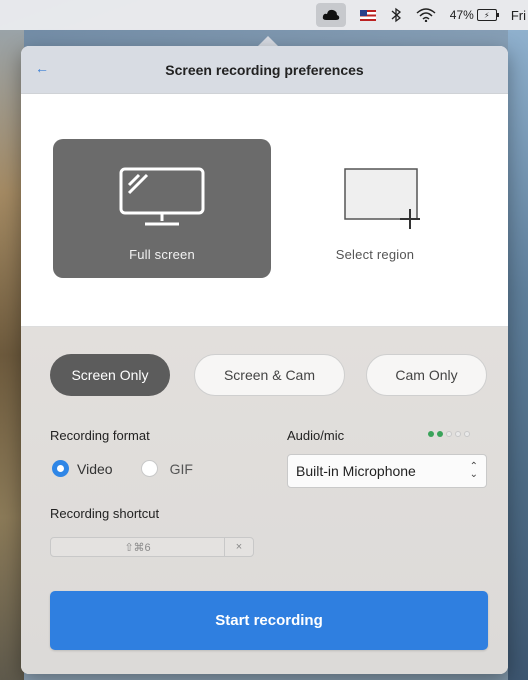 The width and height of the screenshot is (528, 680). What do you see at coordinates (356, 471) in the screenshot?
I see `microphone-select-value: Built-in Microphone` at bounding box center [356, 471].